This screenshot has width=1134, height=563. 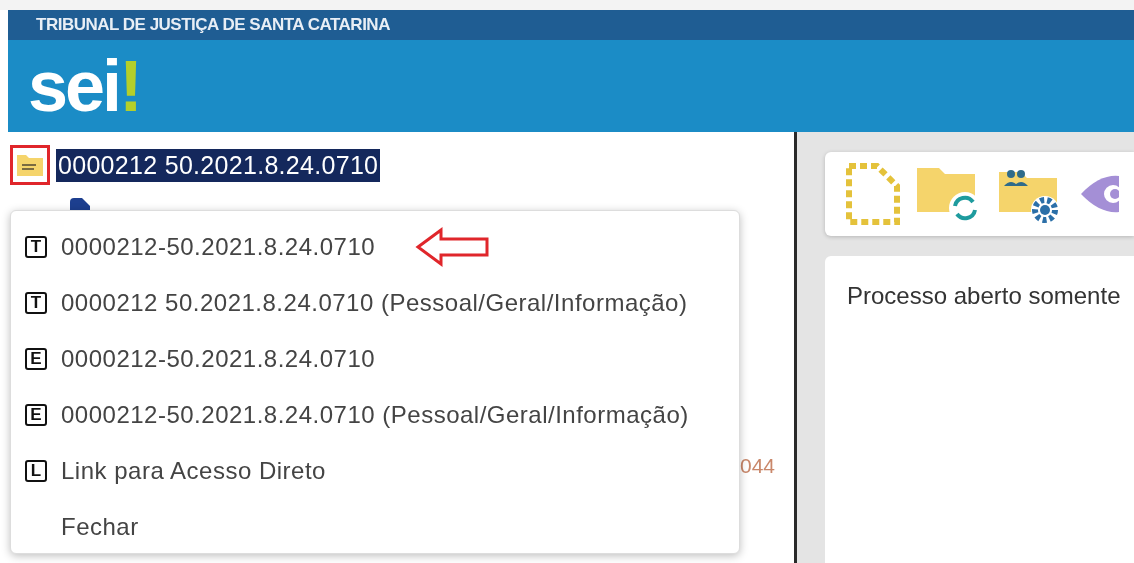 I want to click on process-number: 0000212 50.2021.8.24.0710, so click(x=218, y=165).